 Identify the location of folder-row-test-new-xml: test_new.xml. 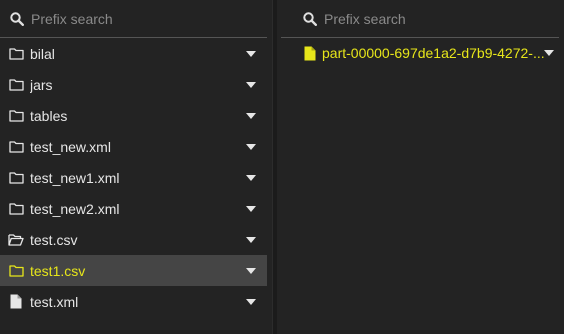
(133, 146).